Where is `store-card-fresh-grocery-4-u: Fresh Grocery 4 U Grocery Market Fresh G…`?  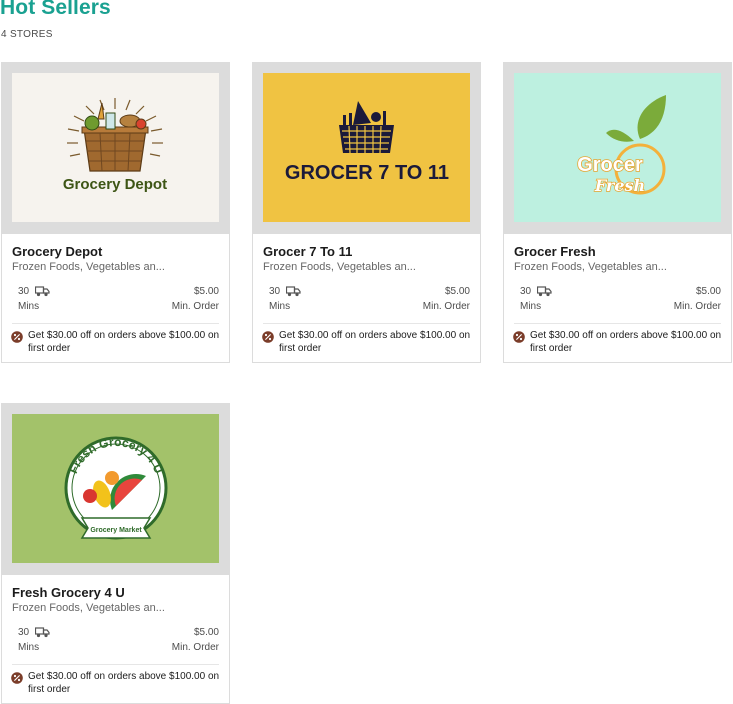 store-card-fresh-grocery-4-u: Fresh Grocery 4 U Grocery Market Fresh G… is located at coordinates (115, 553).